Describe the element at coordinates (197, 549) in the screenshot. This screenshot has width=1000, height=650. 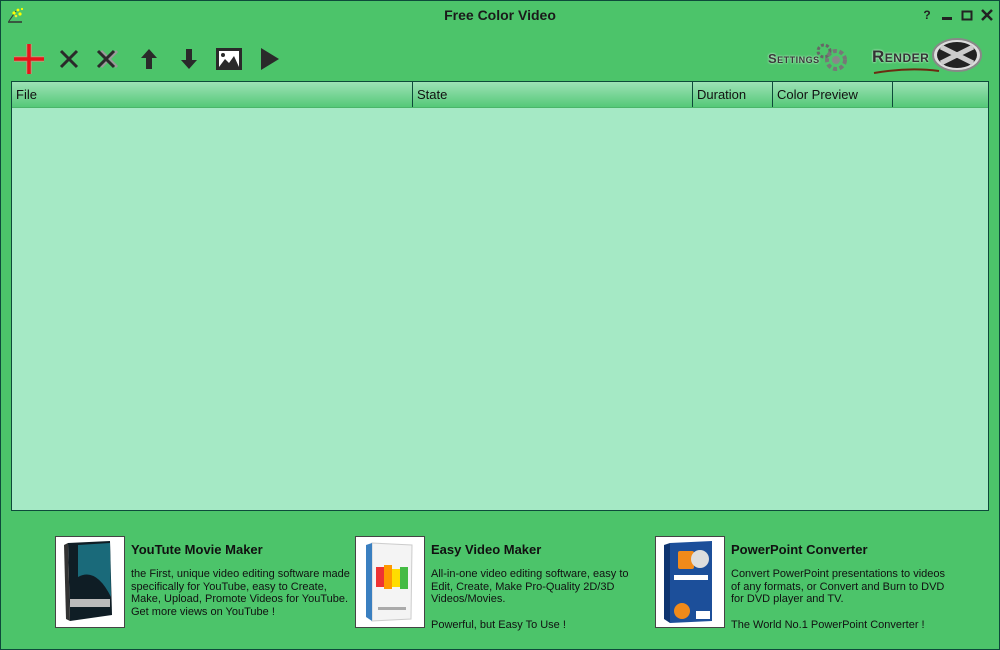
I see `promo-title: YouTute Movie Maker` at that location.